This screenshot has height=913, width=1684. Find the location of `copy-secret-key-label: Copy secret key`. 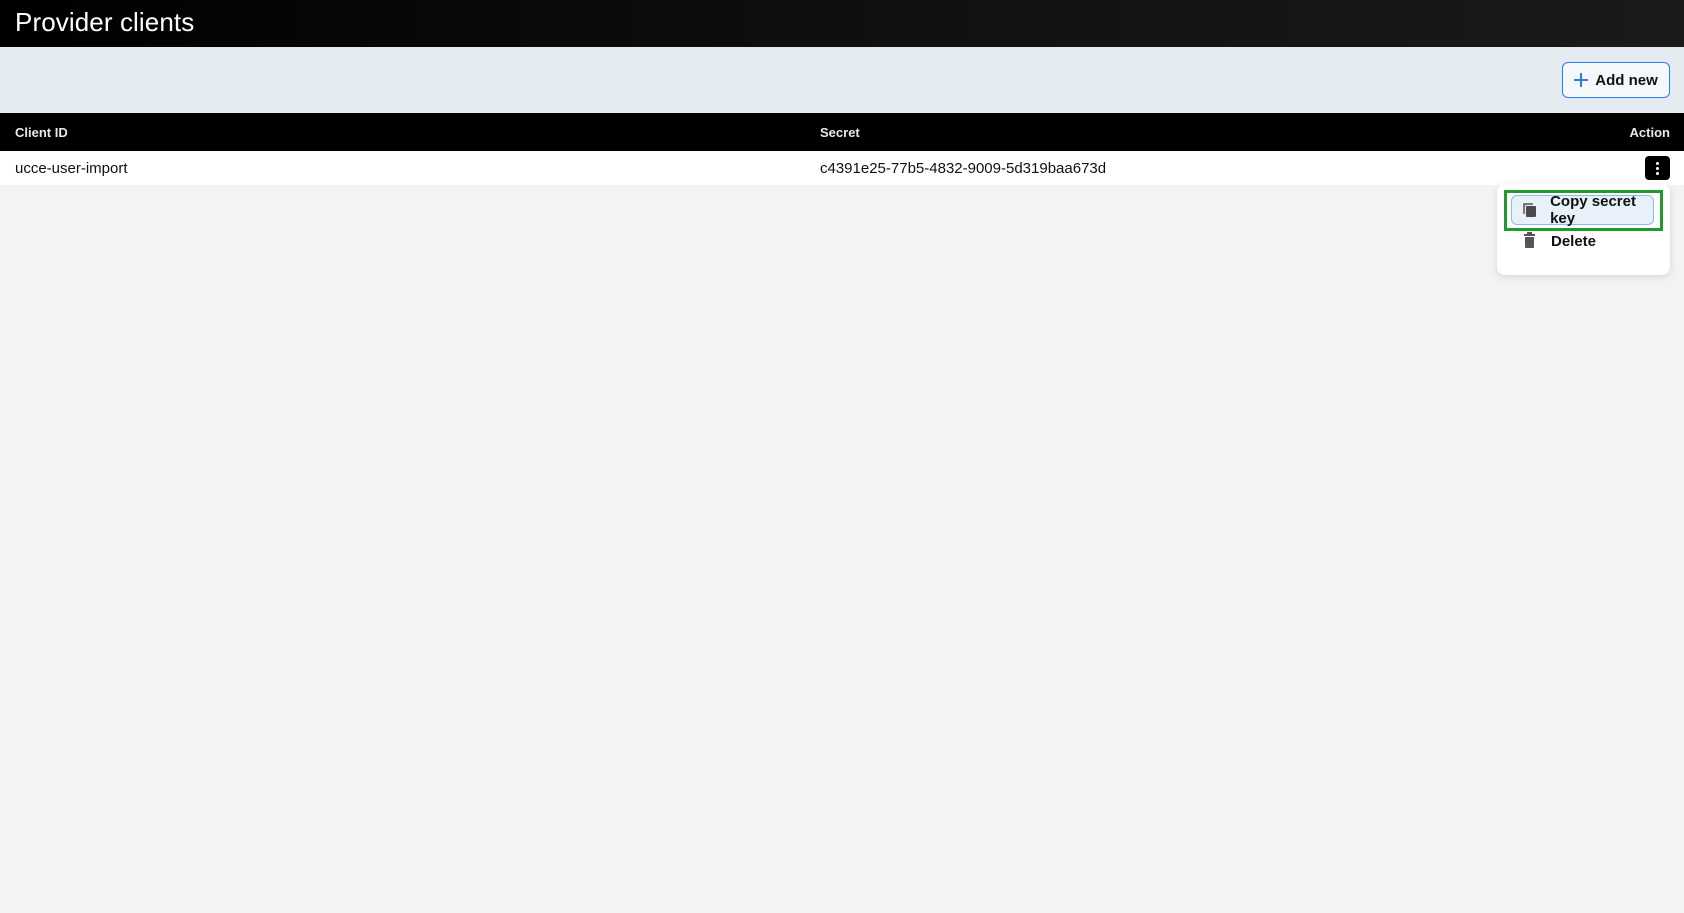

copy-secret-key-label: Copy secret key is located at coordinates (1593, 210).